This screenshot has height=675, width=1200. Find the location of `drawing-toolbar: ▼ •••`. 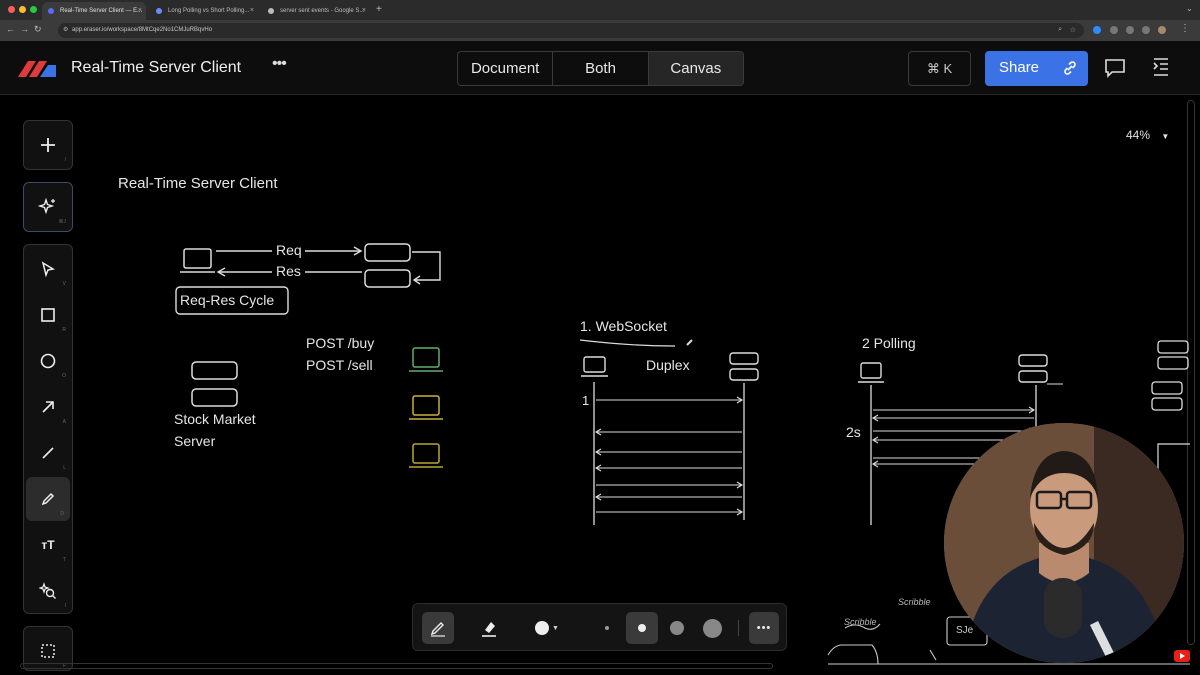

drawing-toolbar: ▼ ••• is located at coordinates (599, 627).